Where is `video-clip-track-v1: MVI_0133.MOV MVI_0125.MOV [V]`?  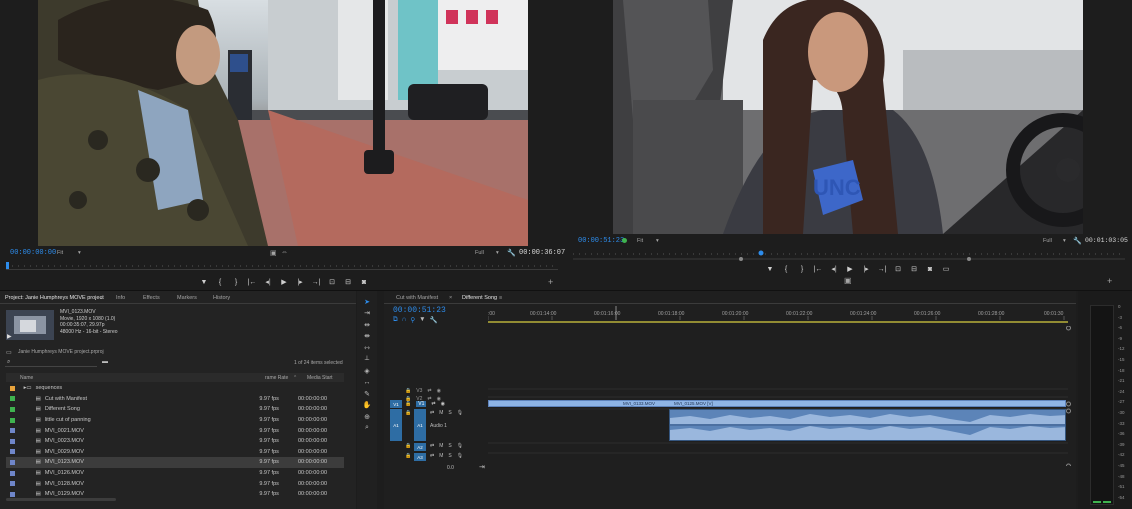
video-clip-track-v1: MVI_0133.MOV MVI_0125.MOV [V] is located at coordinates (777, 403).